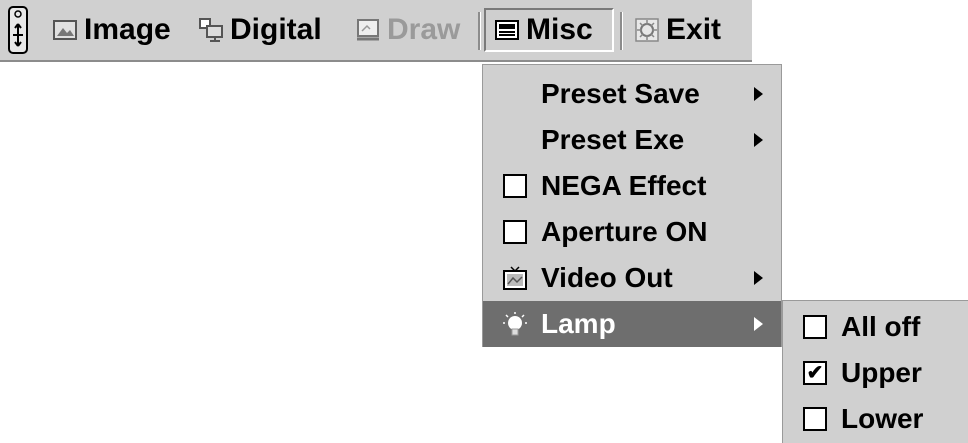 This screenshot has width=968, height=443. Describe the element at coordinates (881, 372) in the screenshot. I see `lamp-option-label: Upper` at that location.